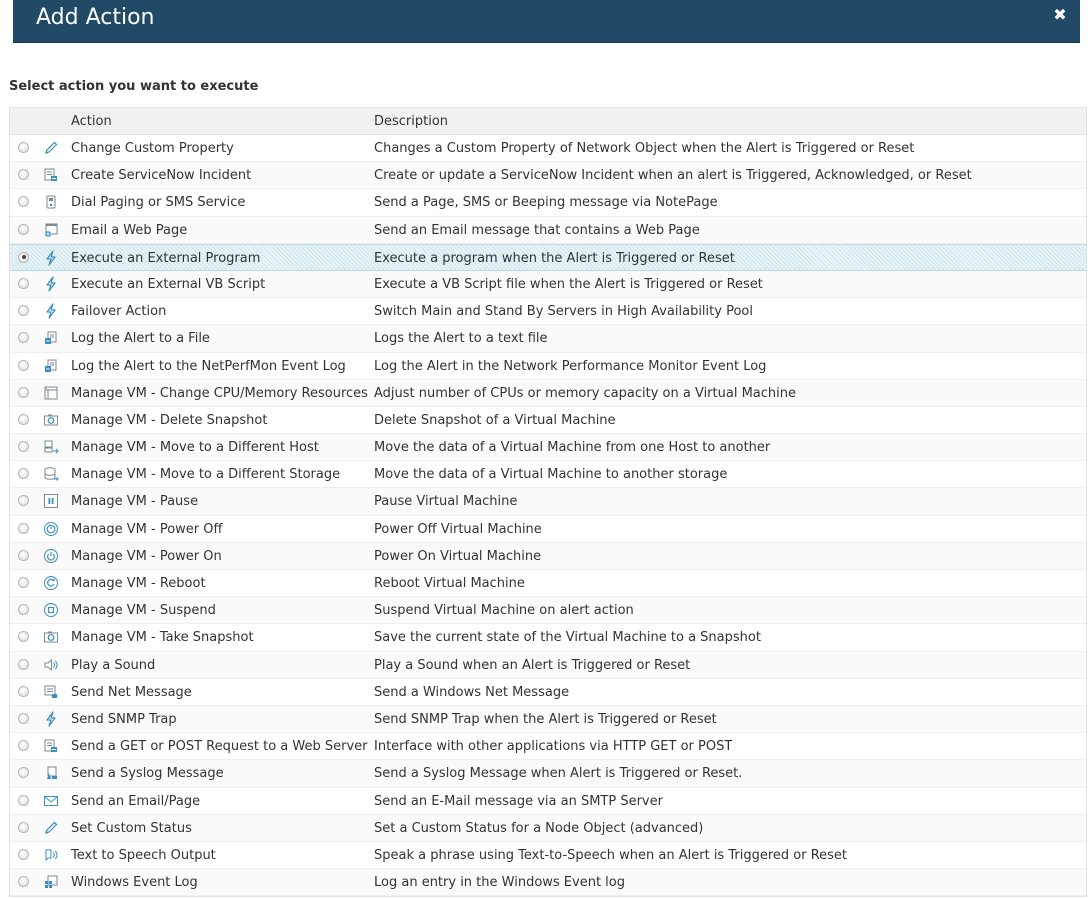  I want to click on pause-icon, so click(51, 501).